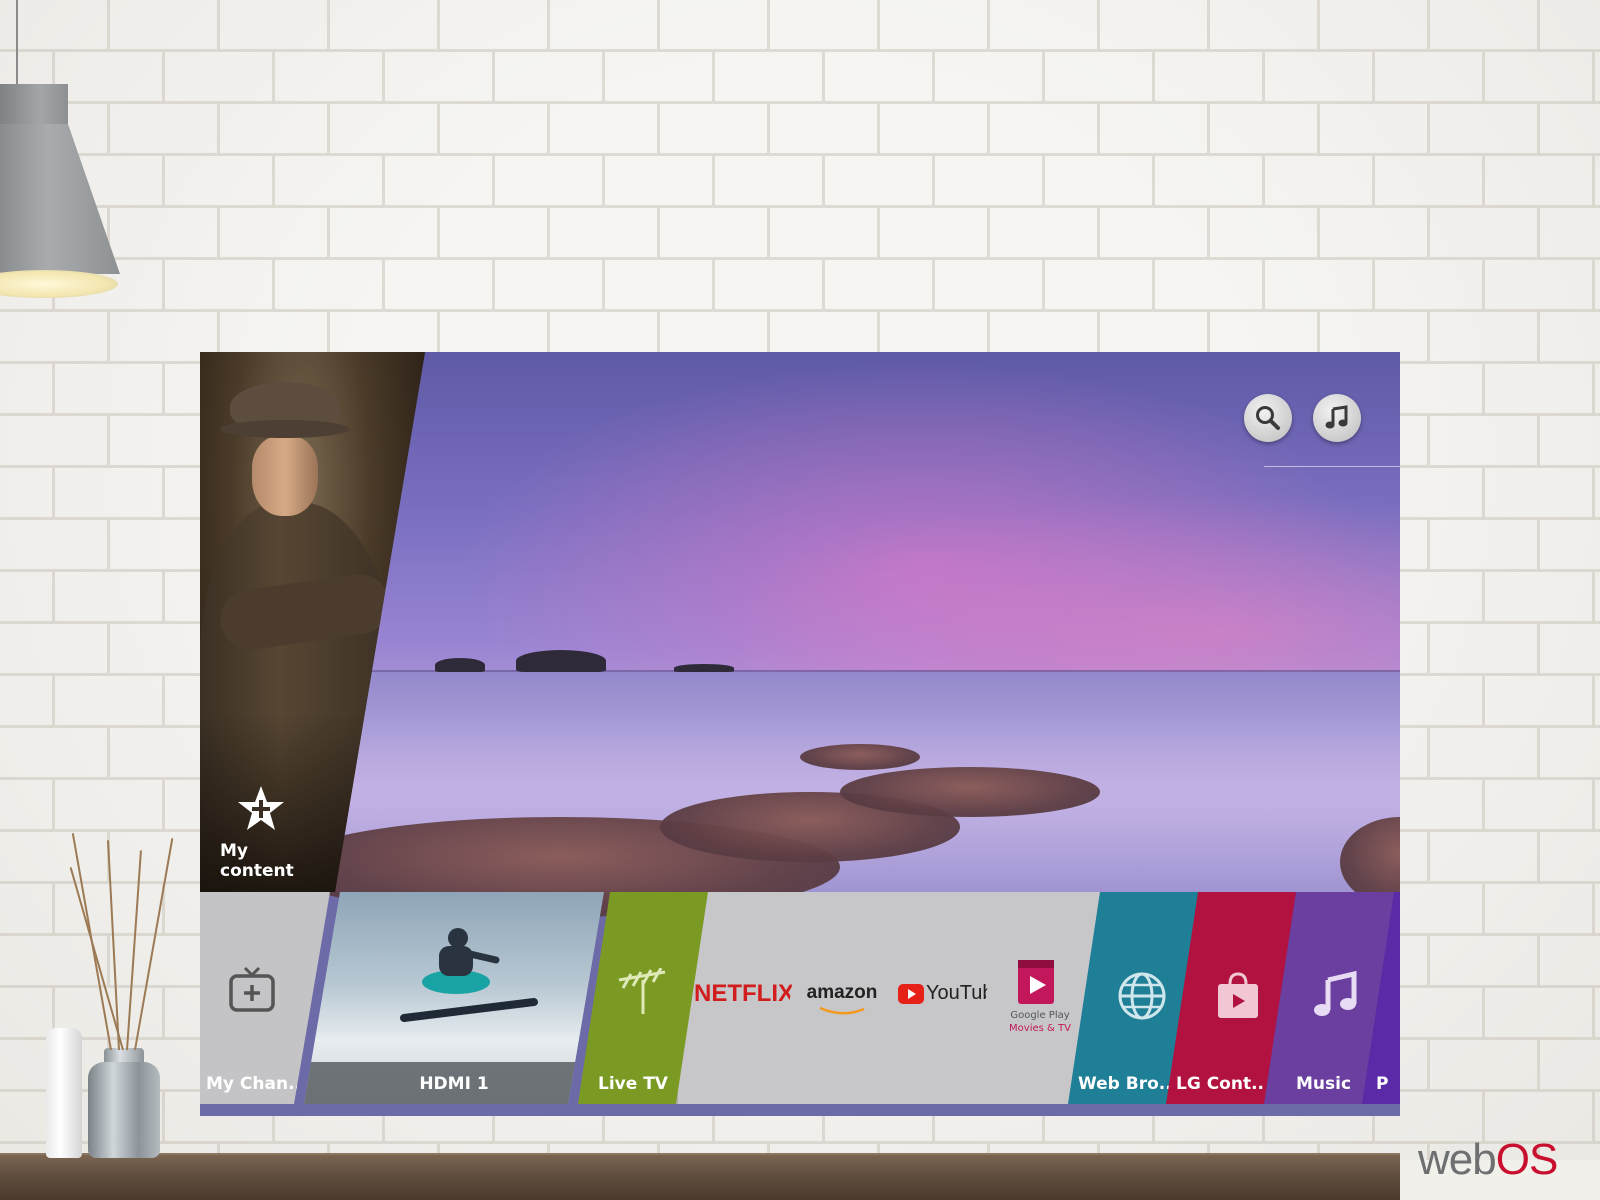  I want to click on top-divider, so click(1332, 466).